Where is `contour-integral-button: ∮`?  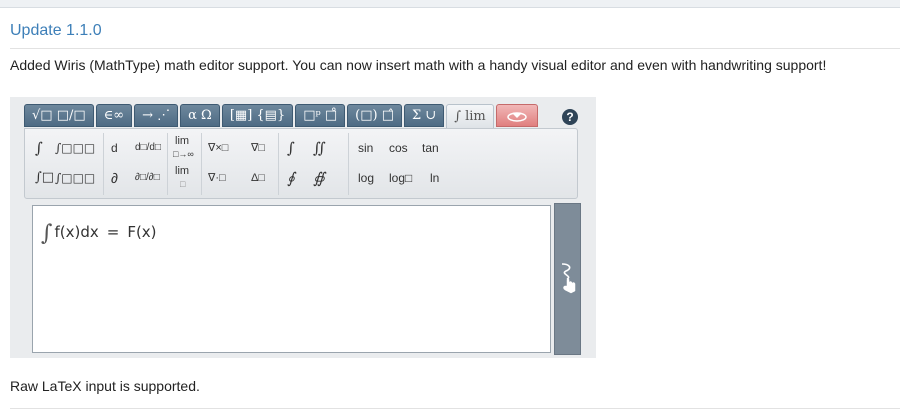 contour-integral-button: ∮ is located at coordinates (291, 178).